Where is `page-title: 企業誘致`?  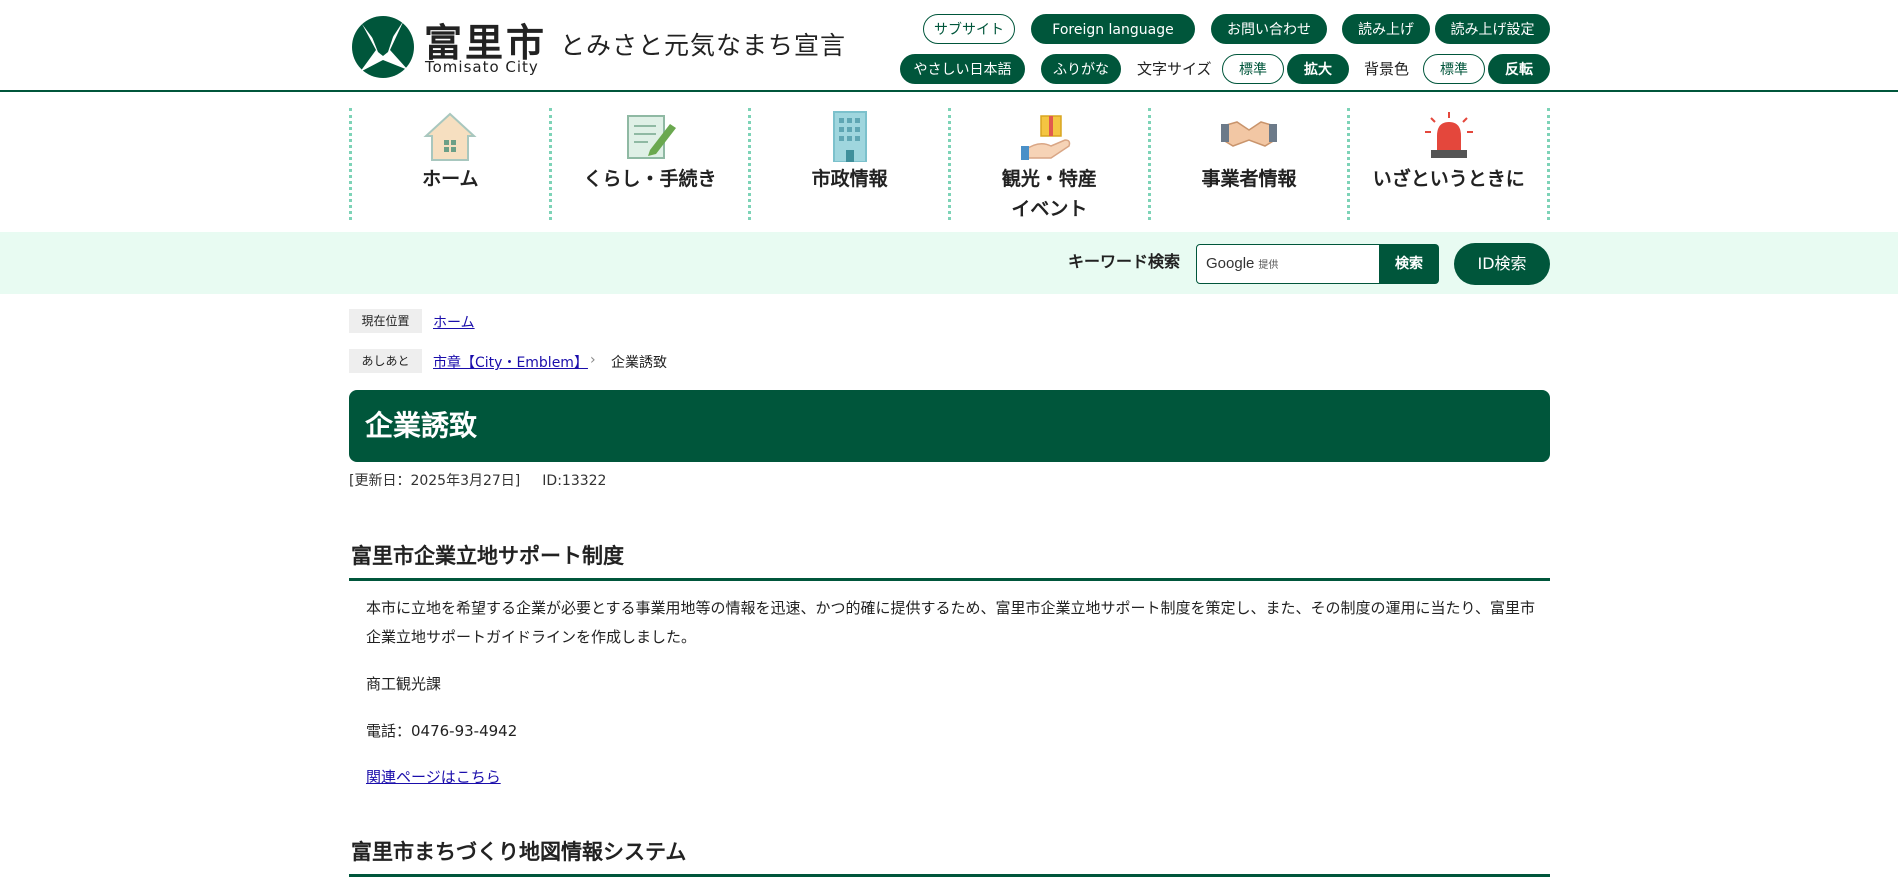 page-title: 企業誘致 is located at coordinates (949, 426).